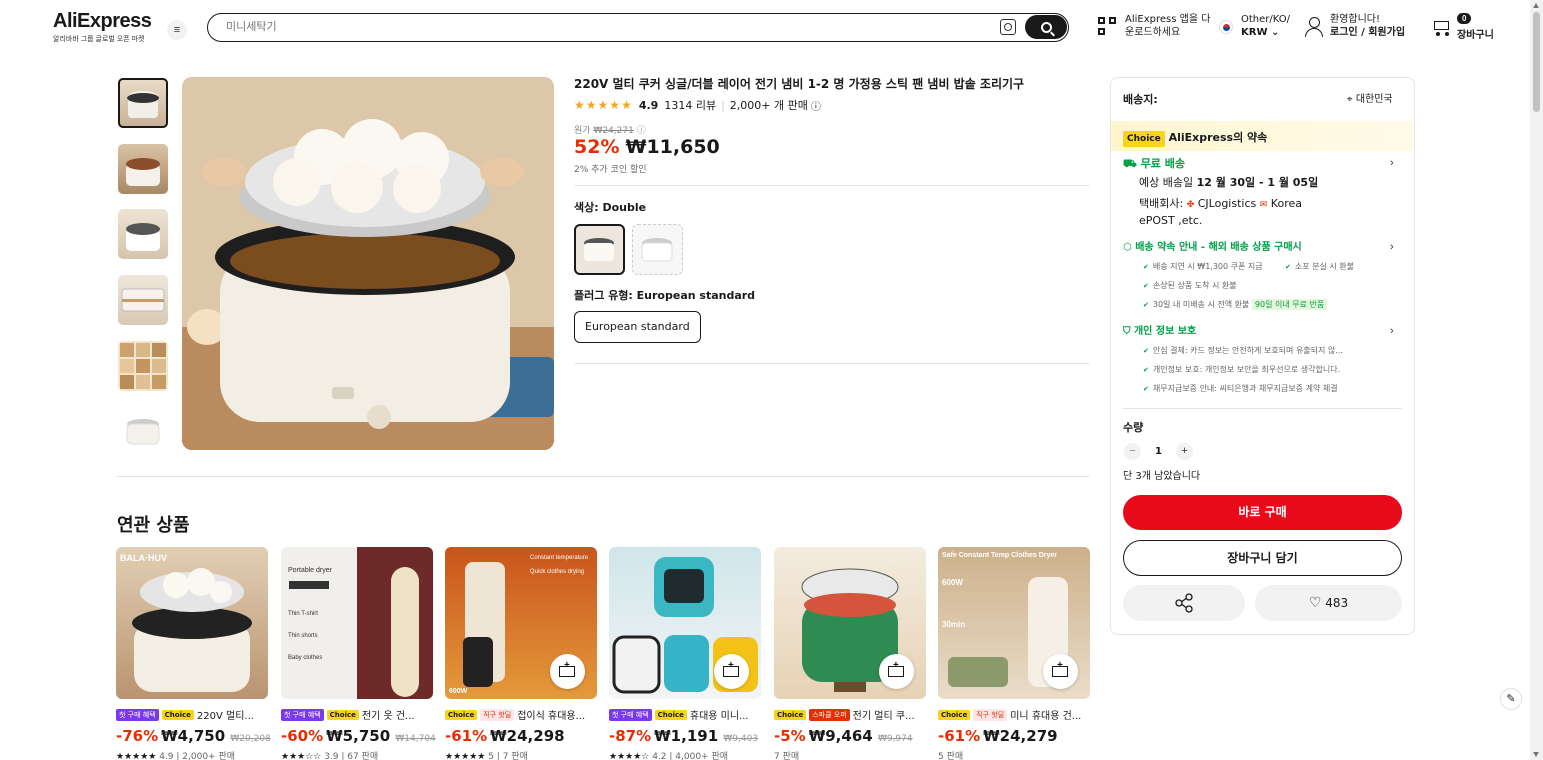  What do you see at coordinates (1370, 100) in the screenshot?
I see `ship-to-selector: ⌖ 대한민국` at bounding box center [1370, 100].